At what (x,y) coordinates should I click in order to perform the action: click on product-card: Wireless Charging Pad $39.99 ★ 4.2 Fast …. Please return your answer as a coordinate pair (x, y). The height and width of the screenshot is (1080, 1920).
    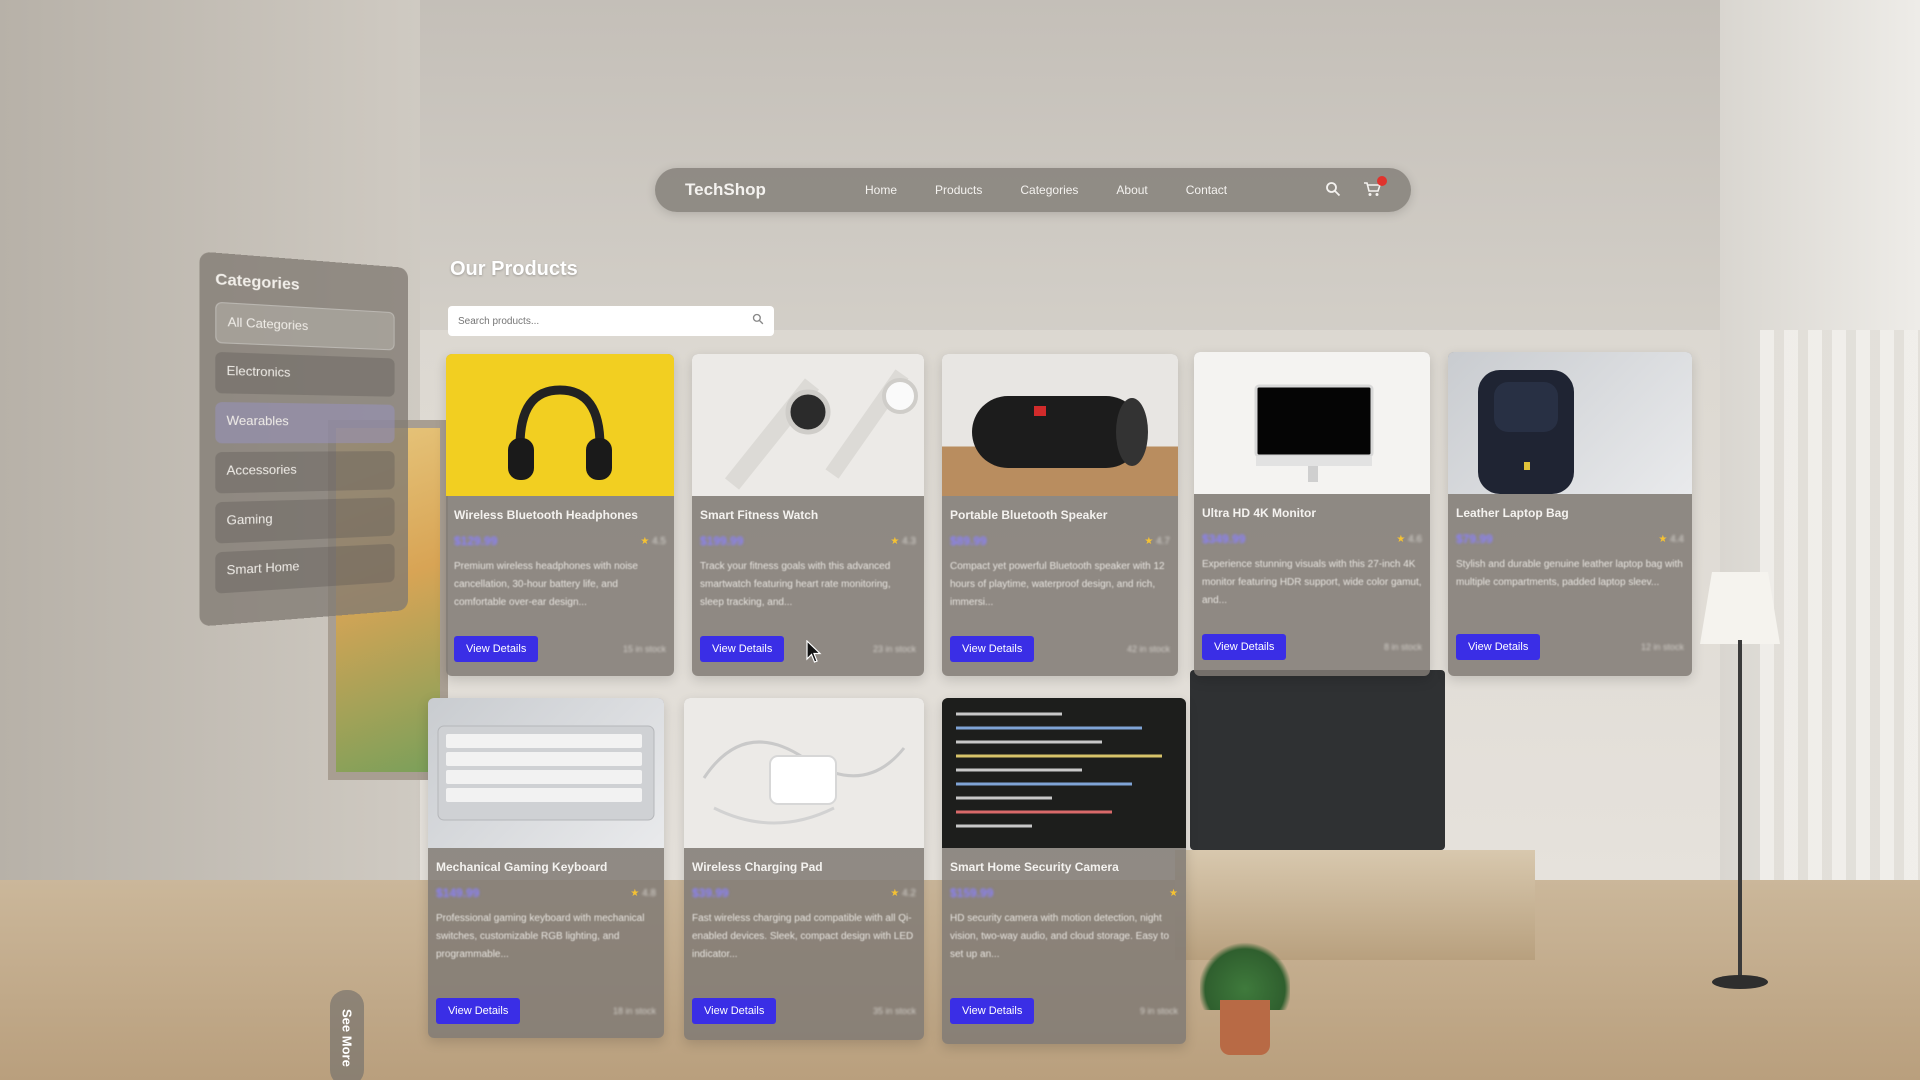
    Looking at the image, I should click on (804, 869).